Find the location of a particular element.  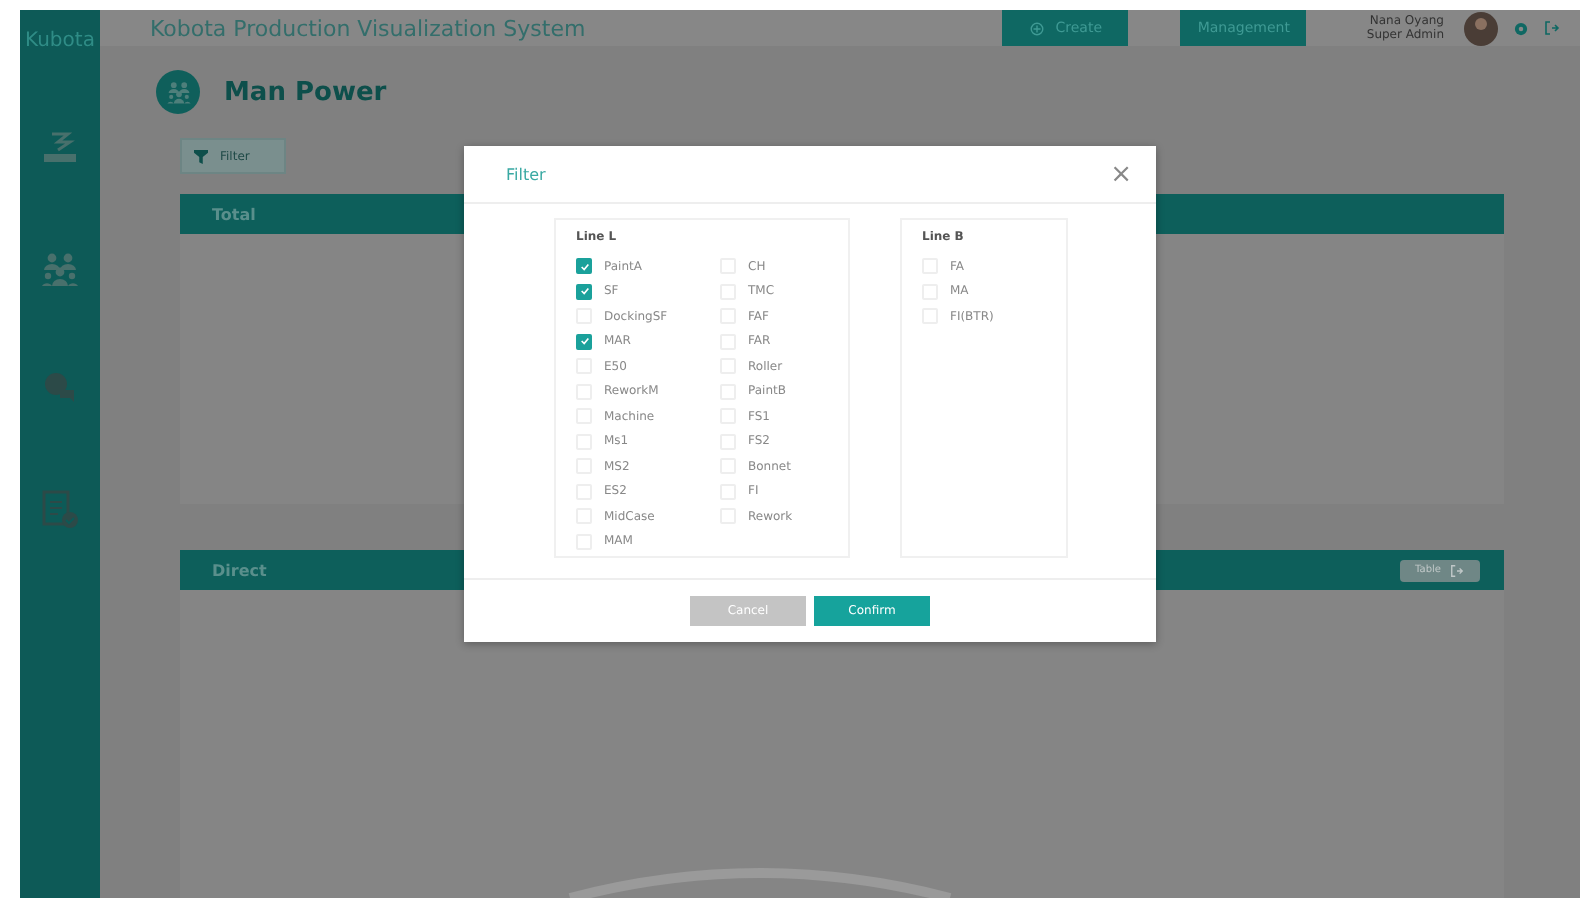

people-nav is located at coordinates (60, 270).